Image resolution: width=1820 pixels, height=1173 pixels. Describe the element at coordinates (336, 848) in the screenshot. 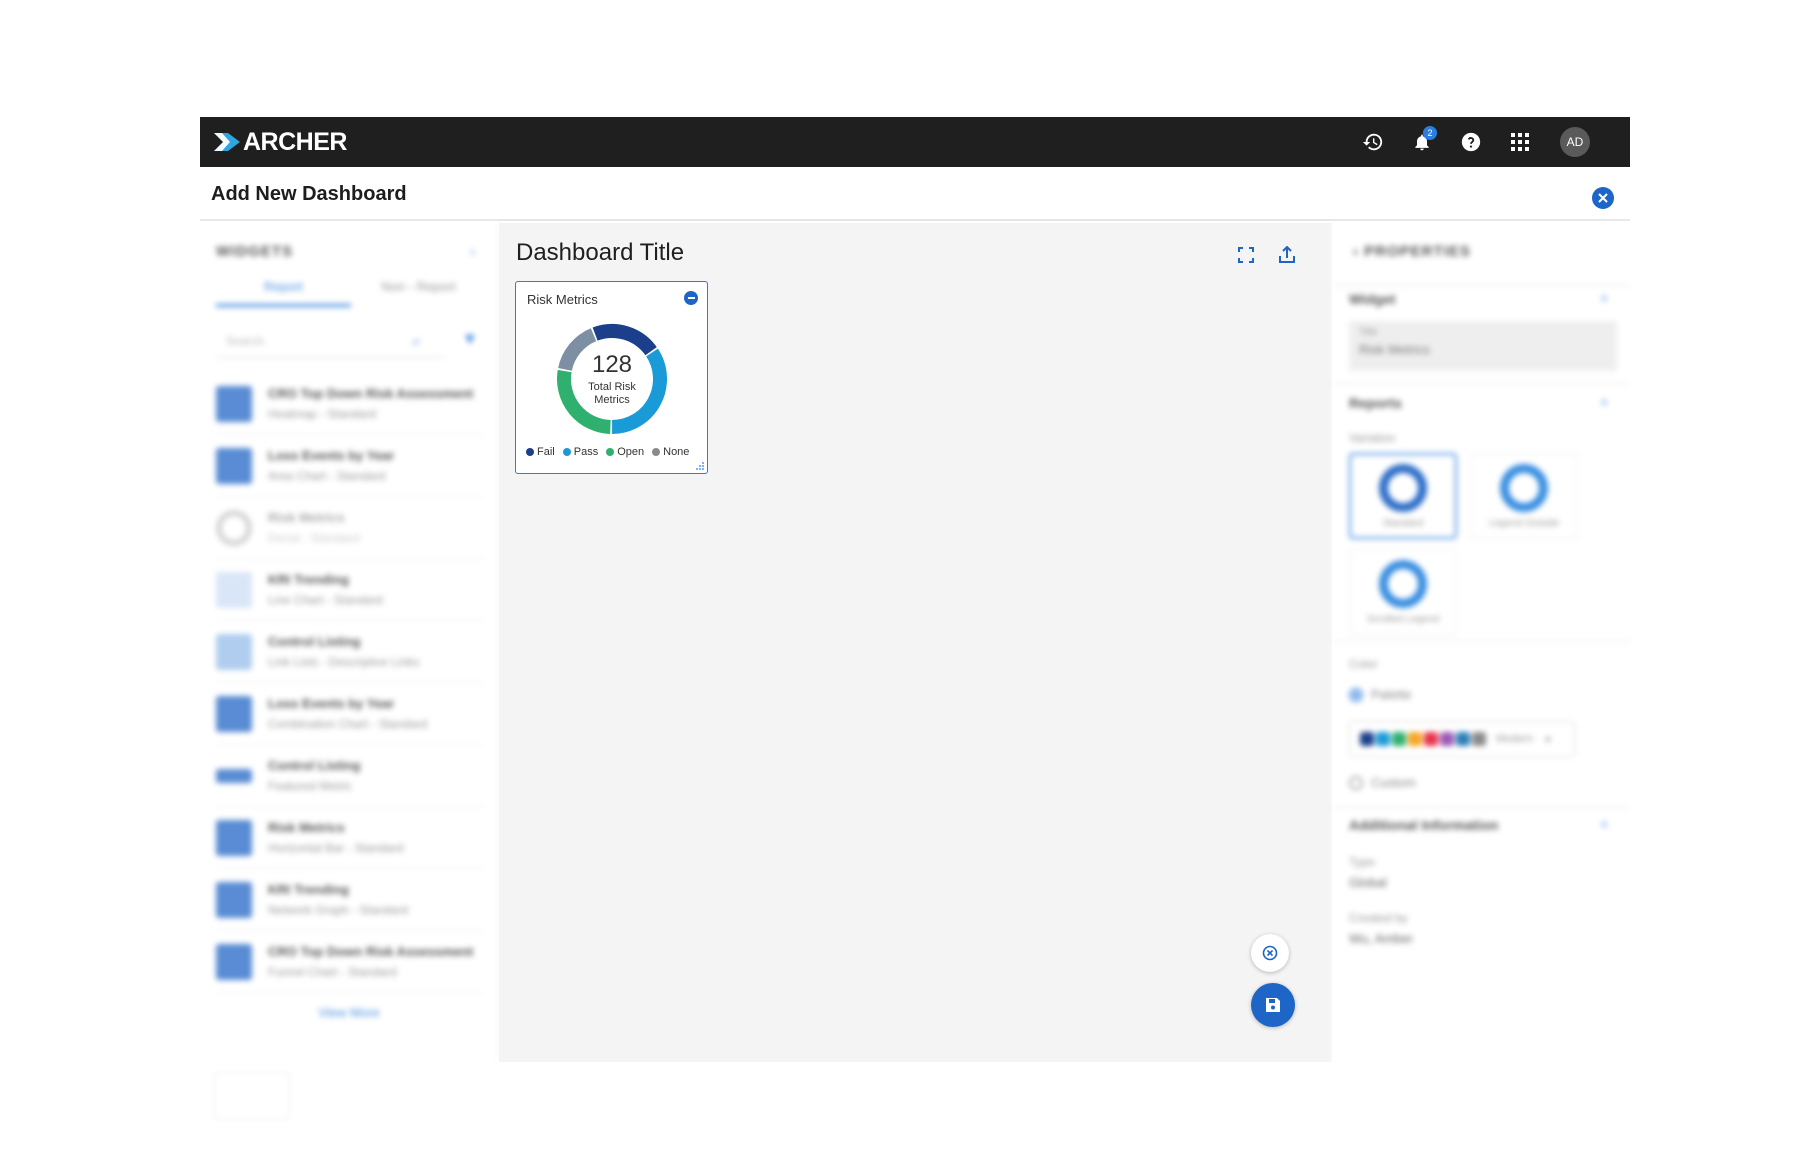

I see `list-item-type: Horizontal Bar - Standard` at that location.